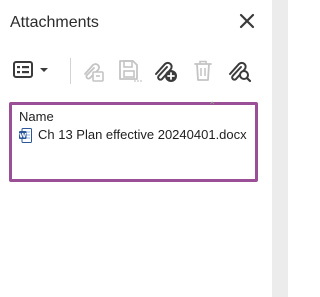  Describe the element at coordinates (44, 70) in the screenshot. I see `chevron-down-icon` at that location.